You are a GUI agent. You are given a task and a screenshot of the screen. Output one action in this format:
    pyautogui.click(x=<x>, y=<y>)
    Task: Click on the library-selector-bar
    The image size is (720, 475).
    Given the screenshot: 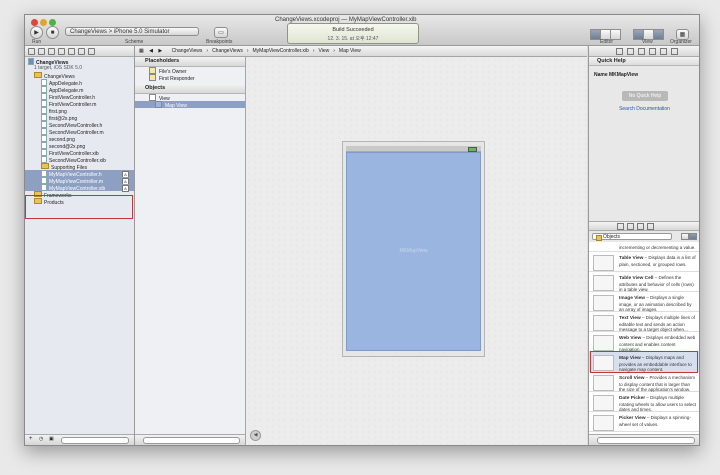 What is the action you would take?
    pyautogui.click(x=644, y=226)
    